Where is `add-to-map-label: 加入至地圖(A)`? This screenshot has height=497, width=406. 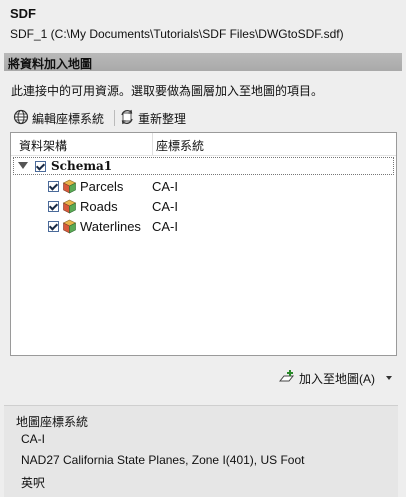 add-to-map-label: 加入至地圖(A) is located at coordinates (337, 378).